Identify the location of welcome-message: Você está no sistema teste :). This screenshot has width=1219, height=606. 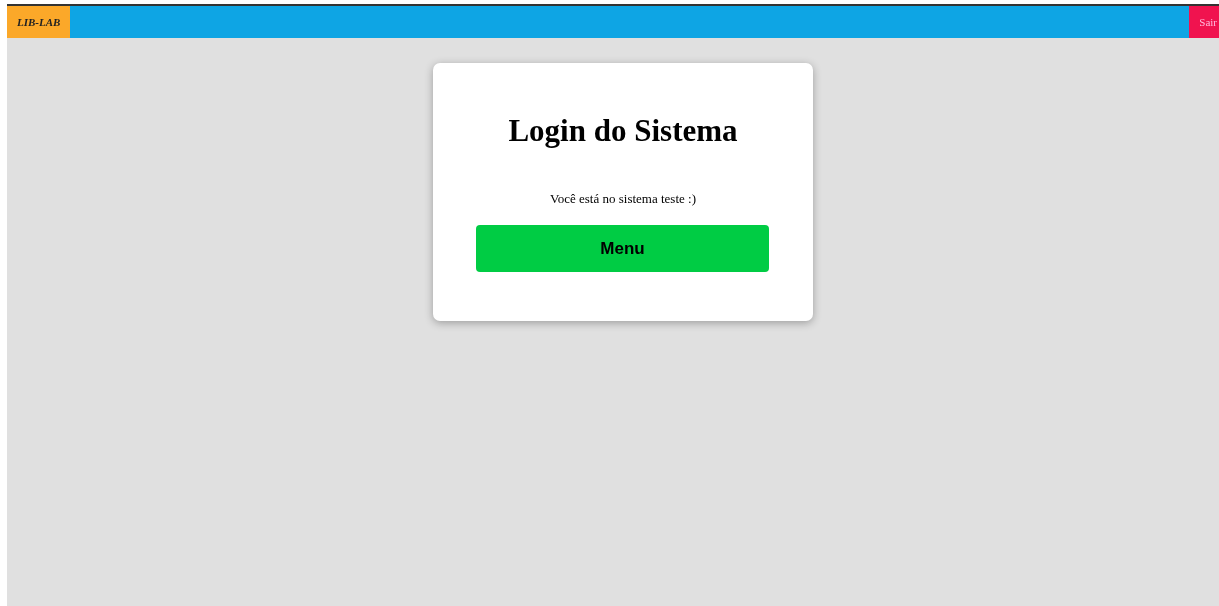
(623, 199).